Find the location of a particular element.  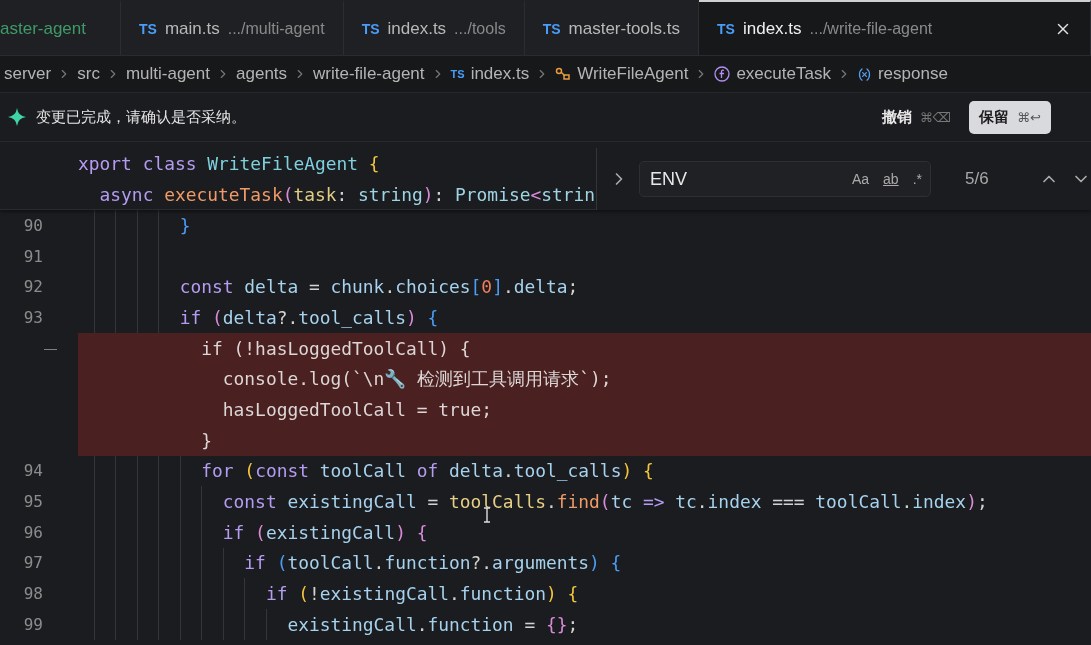

code-line: if (existingCall) { is located at coordinates (324, 532).